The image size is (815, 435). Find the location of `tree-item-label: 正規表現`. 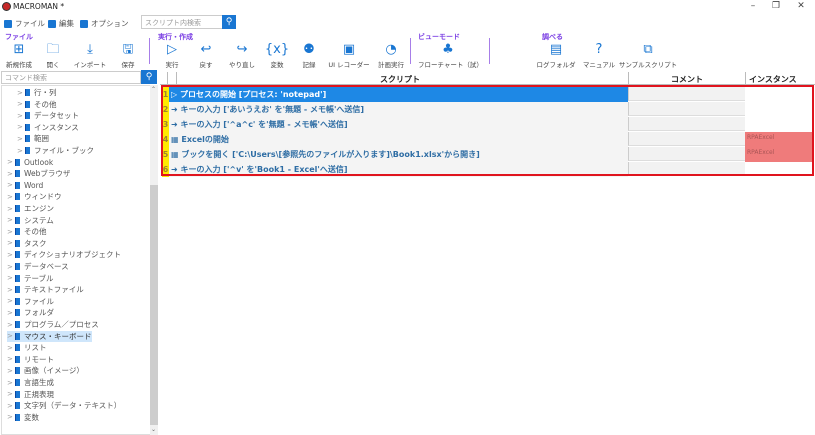

tree-item-label: 正規表現 is located at coordinates (39, 394).